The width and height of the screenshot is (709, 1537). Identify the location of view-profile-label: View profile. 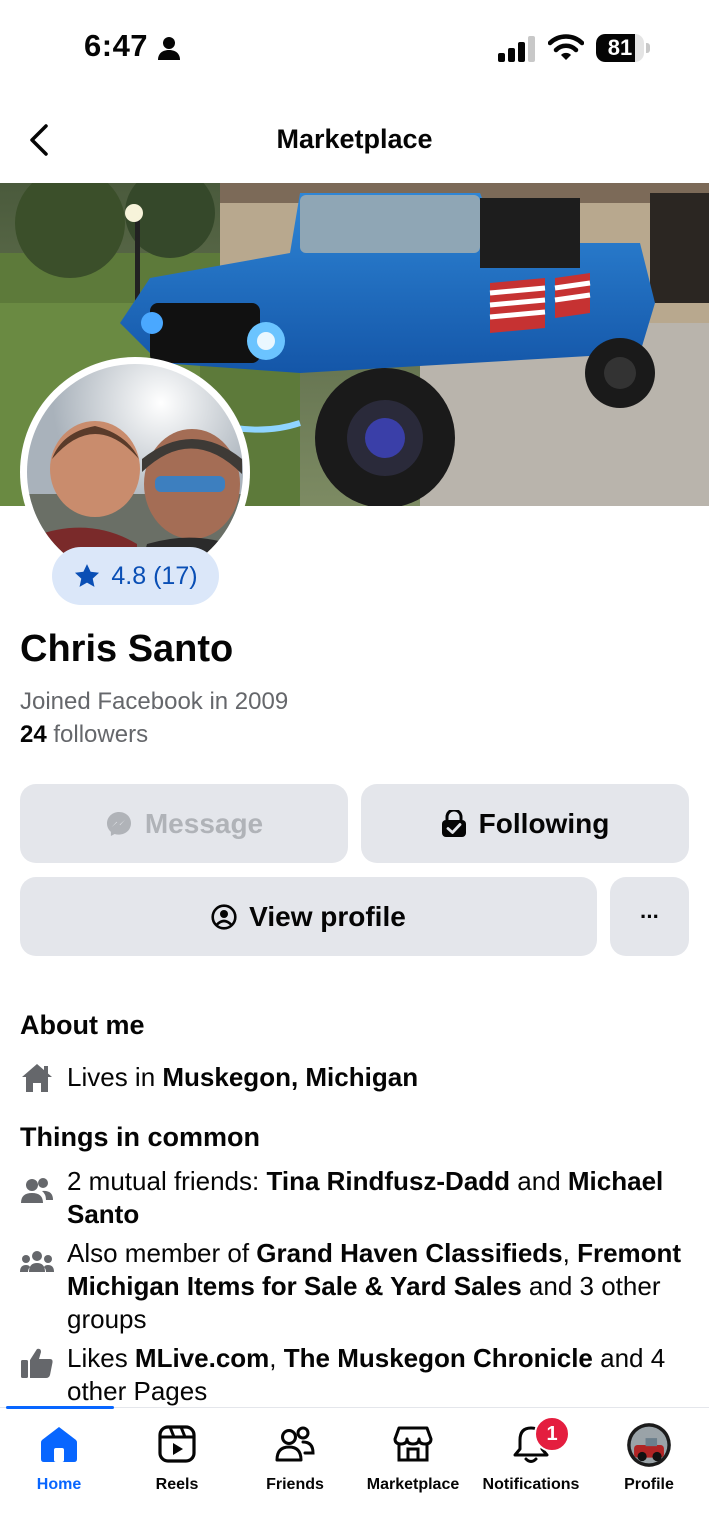
(327, 916).